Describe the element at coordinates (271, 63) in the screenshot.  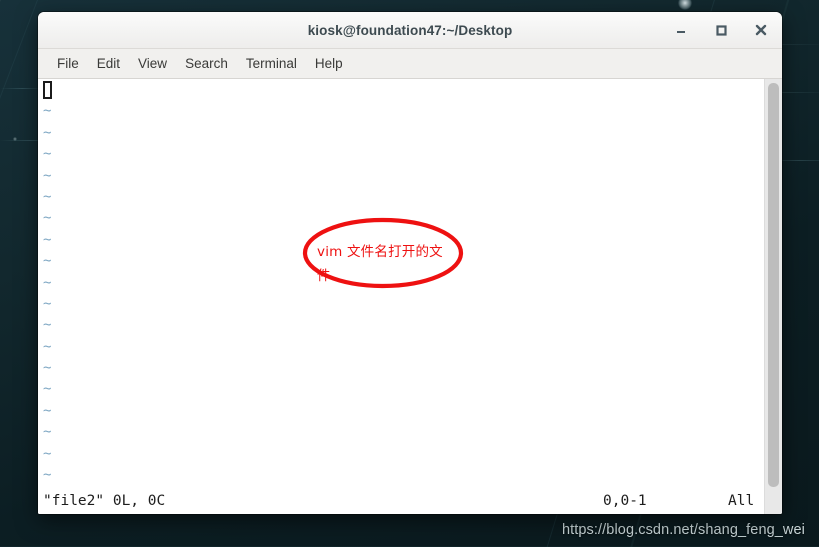
I see `menu-item-terminal: Terminal` at that location.